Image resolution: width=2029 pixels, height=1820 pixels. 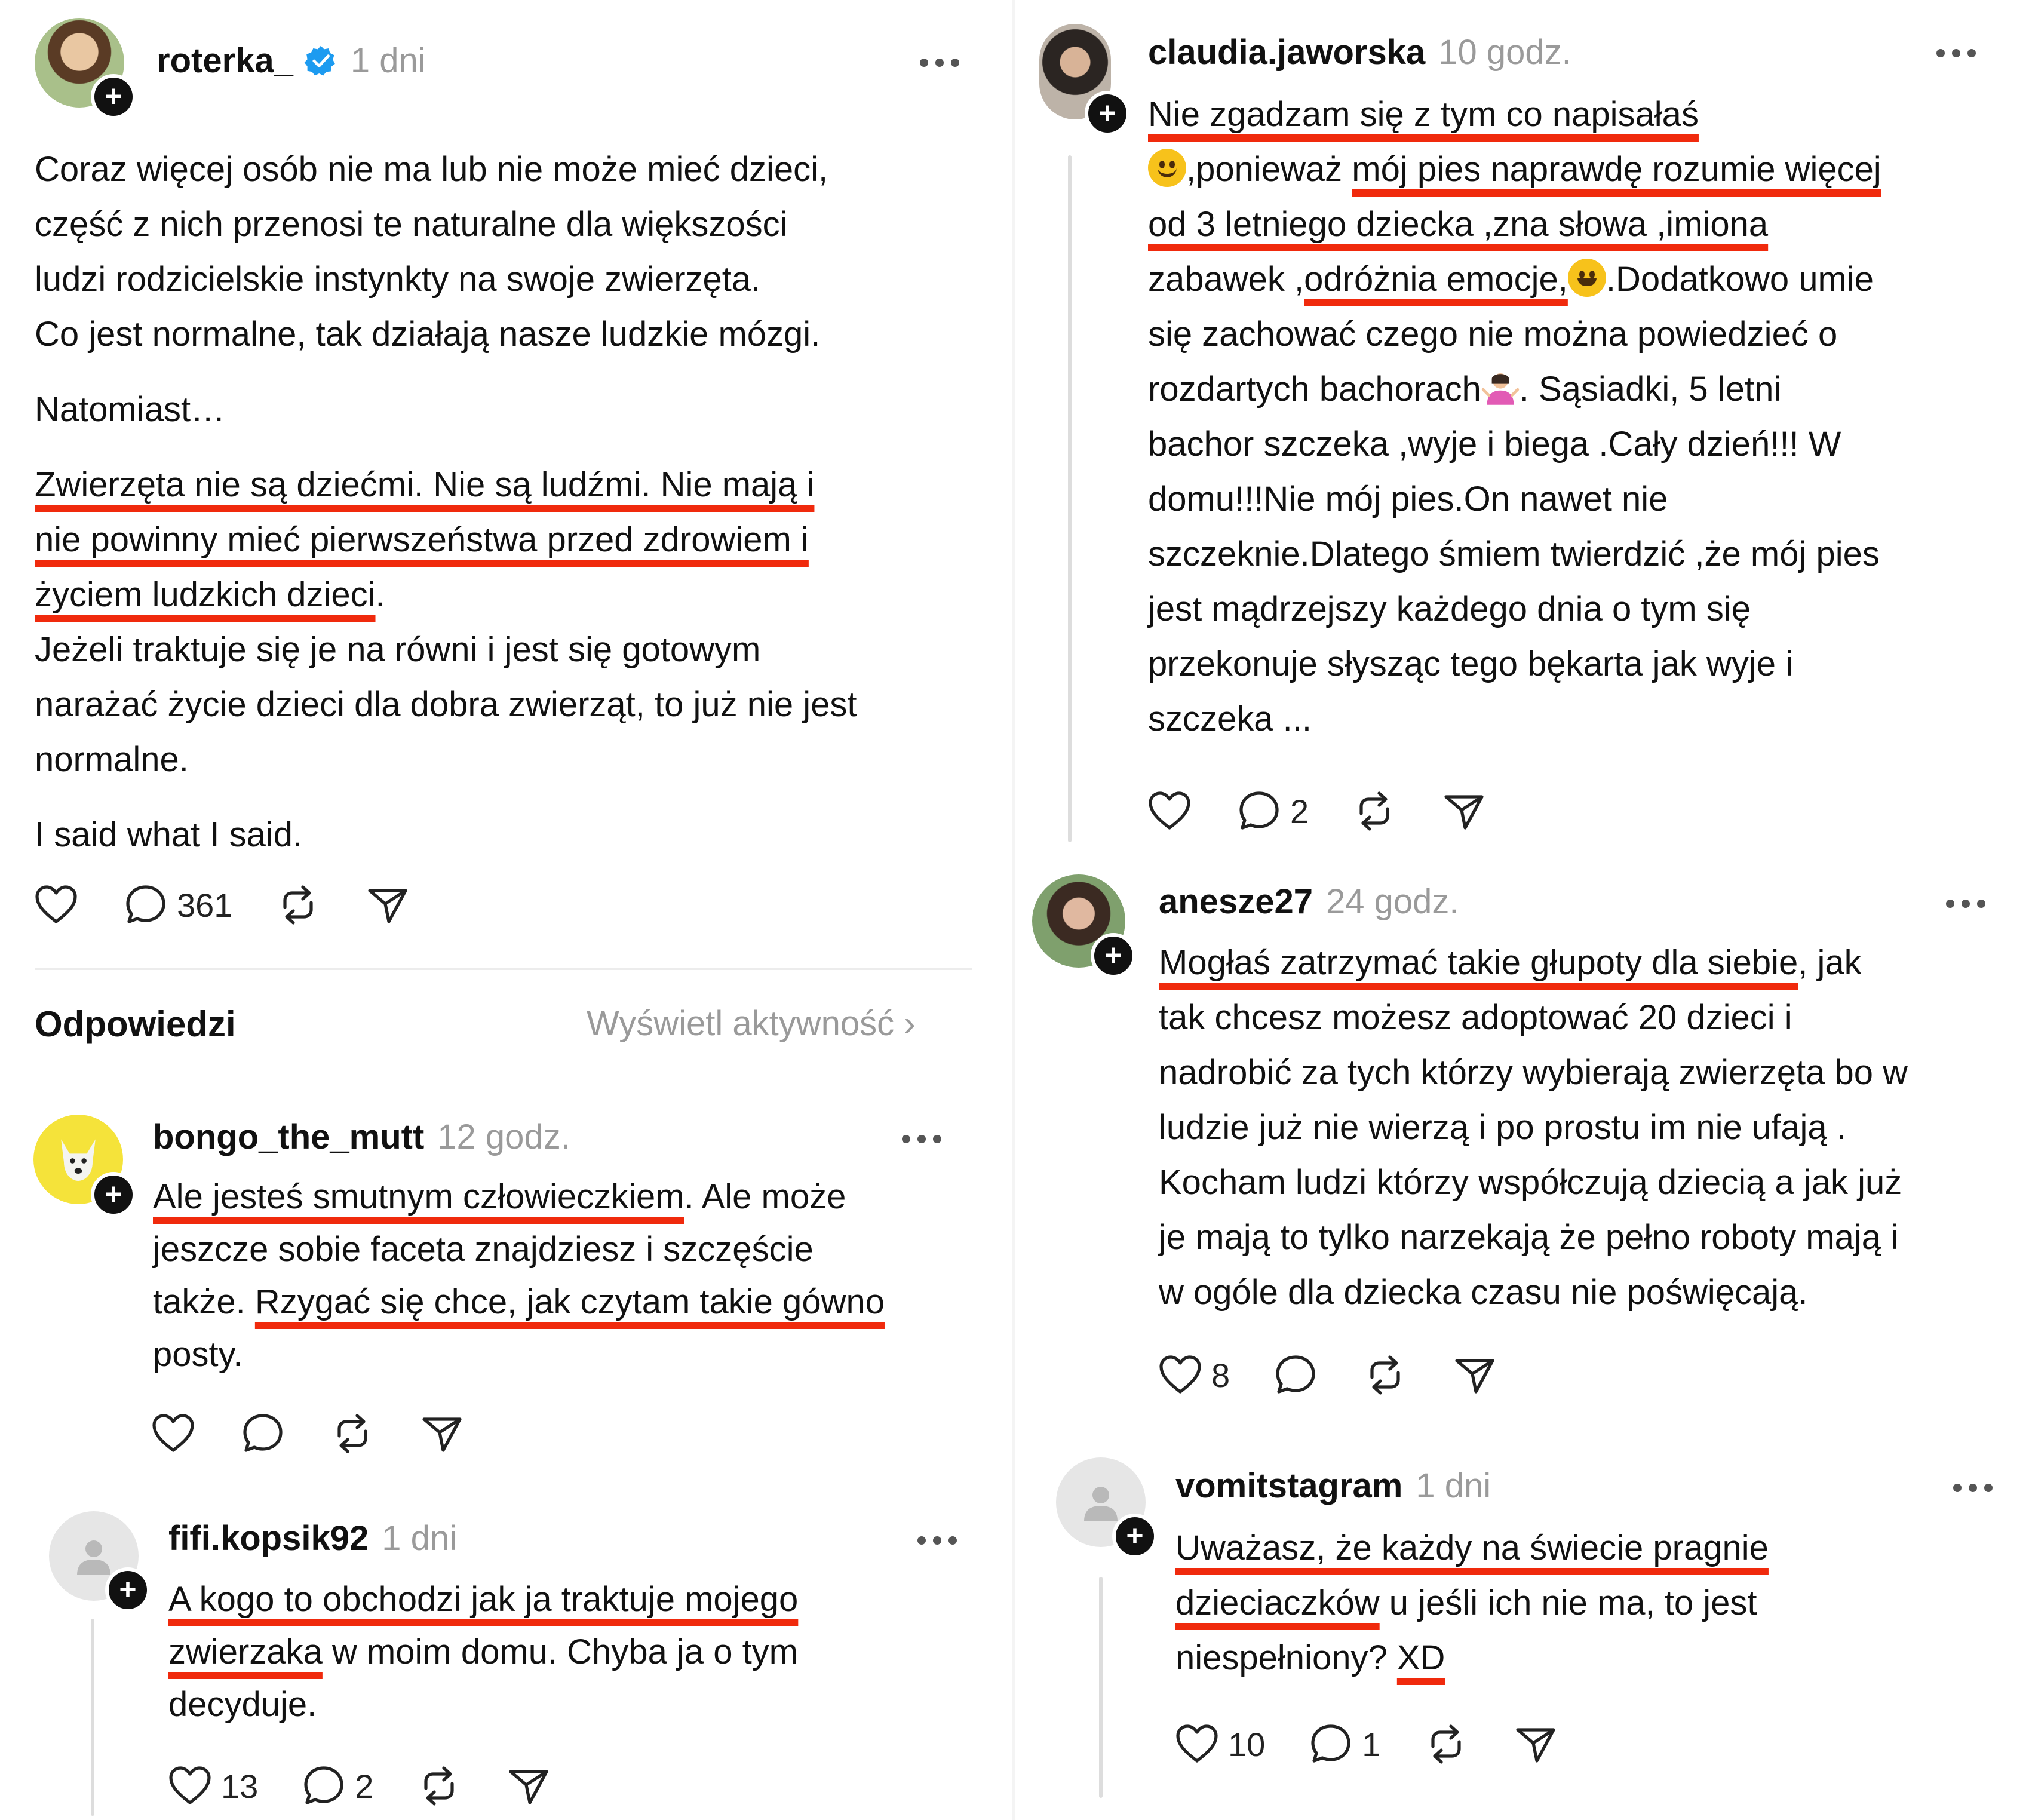 What do you see at coordinates (319, 60) in the screenshot?
I see `verified-badge-icon` at bounding box center [319, 60].